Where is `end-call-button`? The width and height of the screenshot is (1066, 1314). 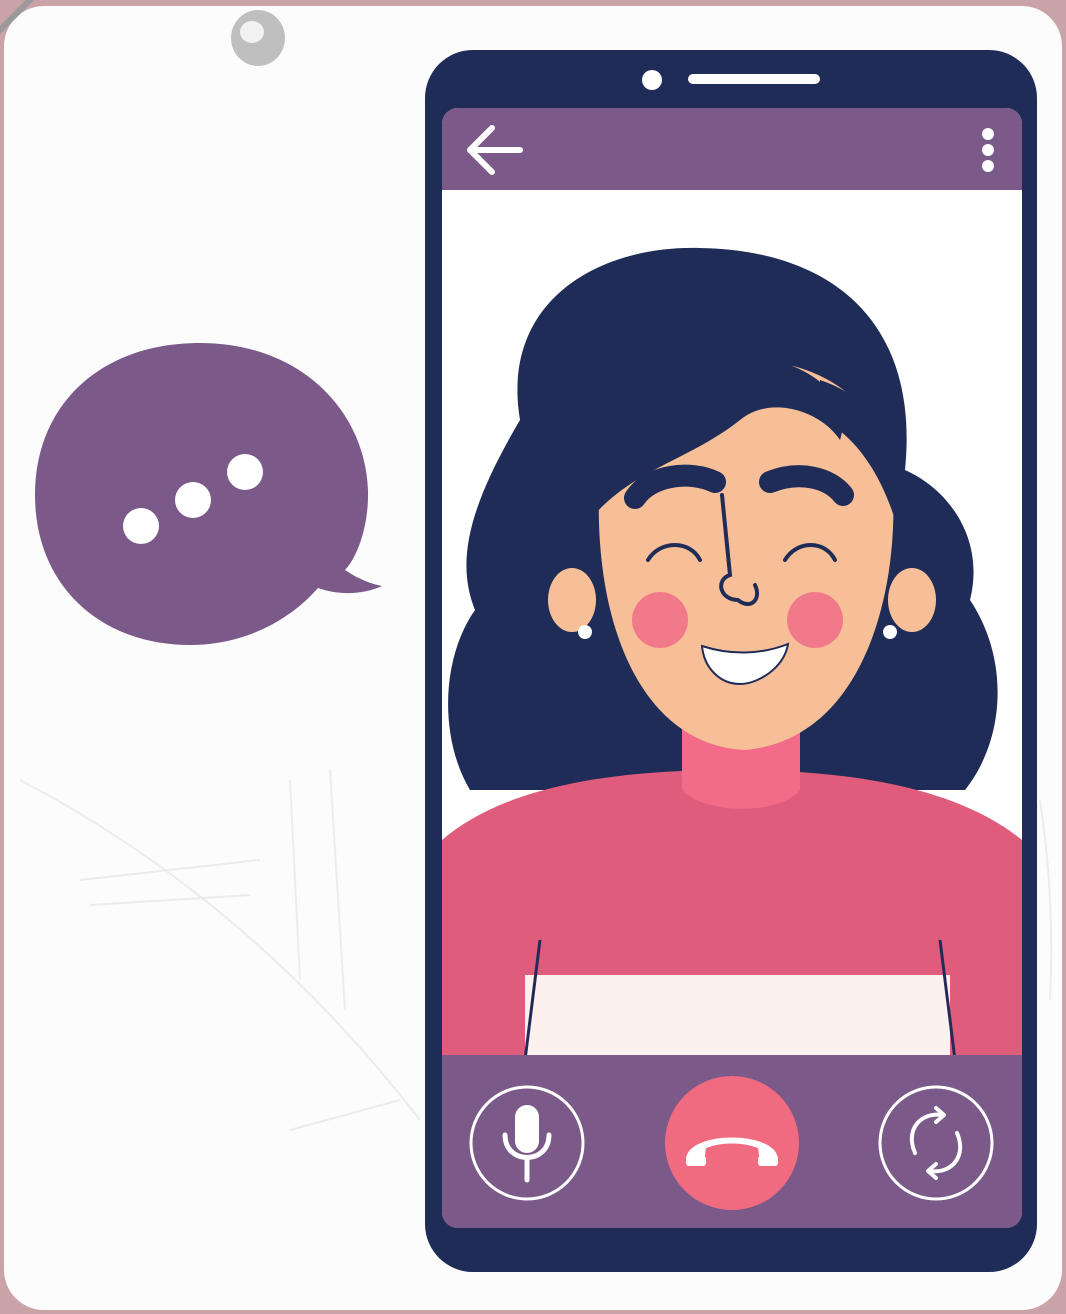 end-call-button is located at coordinates (732, 1143).